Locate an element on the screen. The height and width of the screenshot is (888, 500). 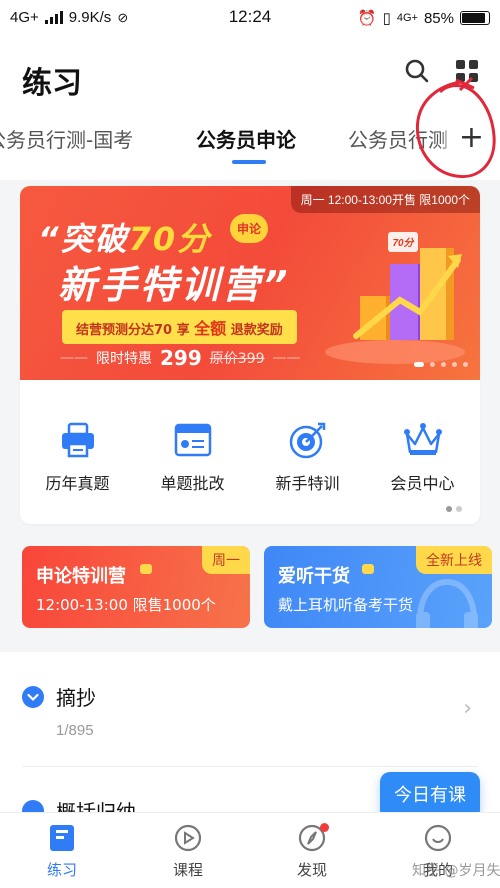
quick-newbie-training: 新手特训 is located at coordinates (307, 457).